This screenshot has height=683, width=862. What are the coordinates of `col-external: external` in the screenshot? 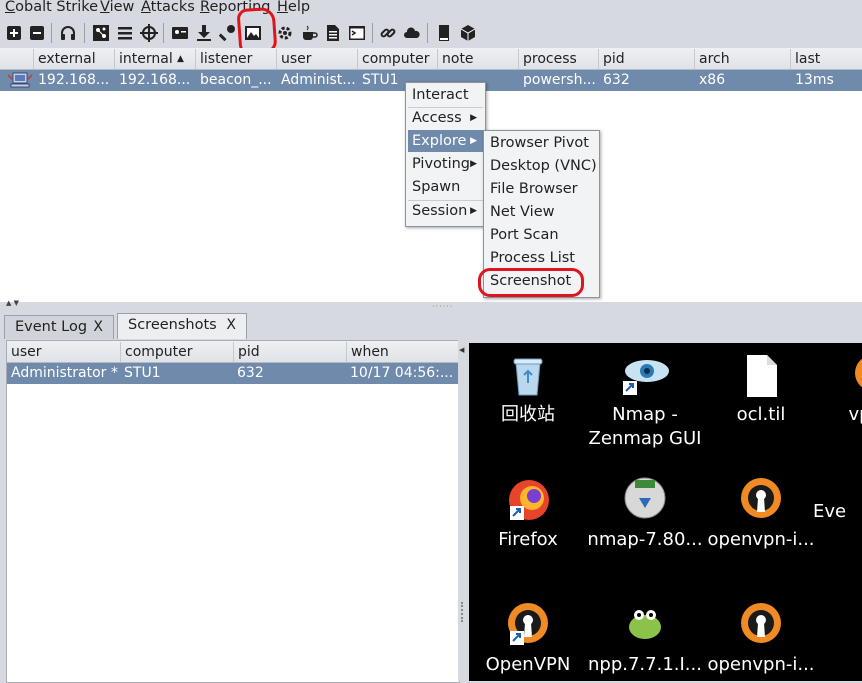 It's located at (73, 59).